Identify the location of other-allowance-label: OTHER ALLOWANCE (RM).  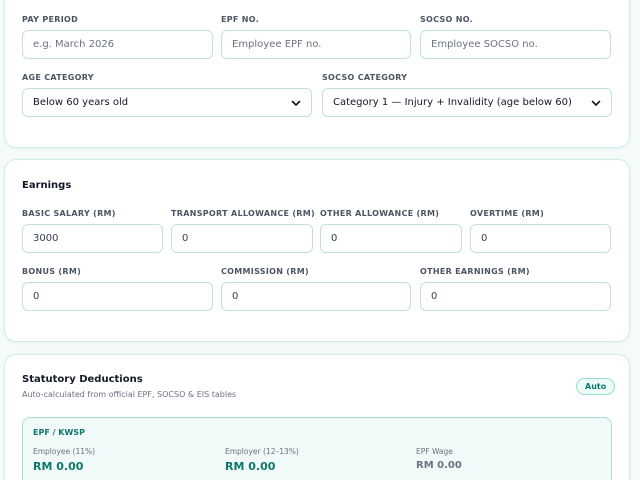
(380, 213).